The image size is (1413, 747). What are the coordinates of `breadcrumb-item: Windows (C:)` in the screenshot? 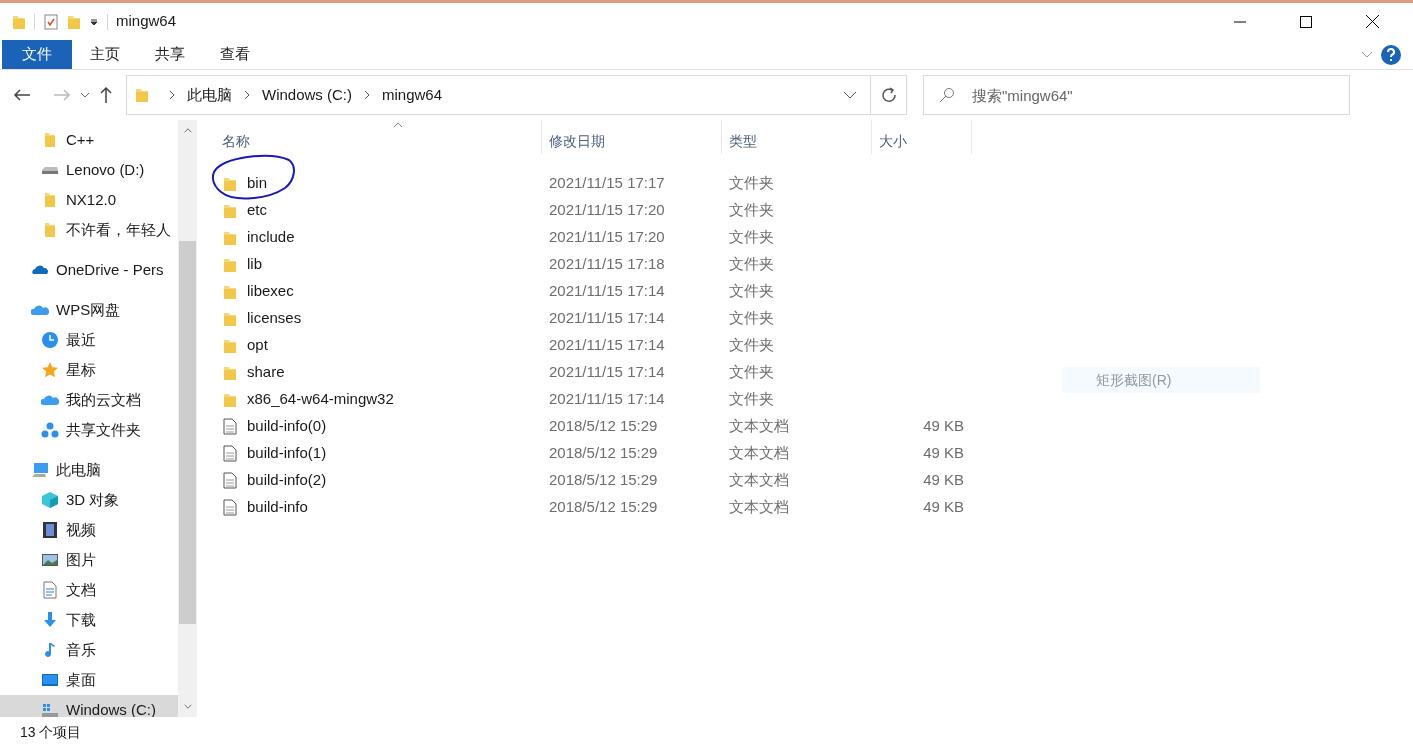 It's located at (307, 95).